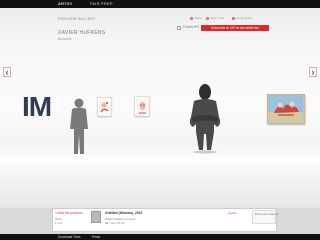 This screenshot has width=320, height=240. What do you see at coordinates (77, 19) in the screenshot?
I see `section-eyebrow: PREVIEW GALLERY` at bounding box center [77, 19].